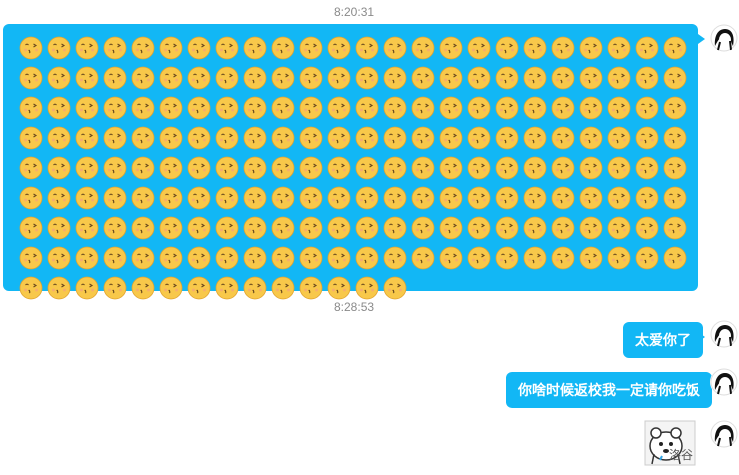  What do you see at coordinates (701, 39) in the screenshot?
I see `bubble-tail` at bounding box center [701, 39].